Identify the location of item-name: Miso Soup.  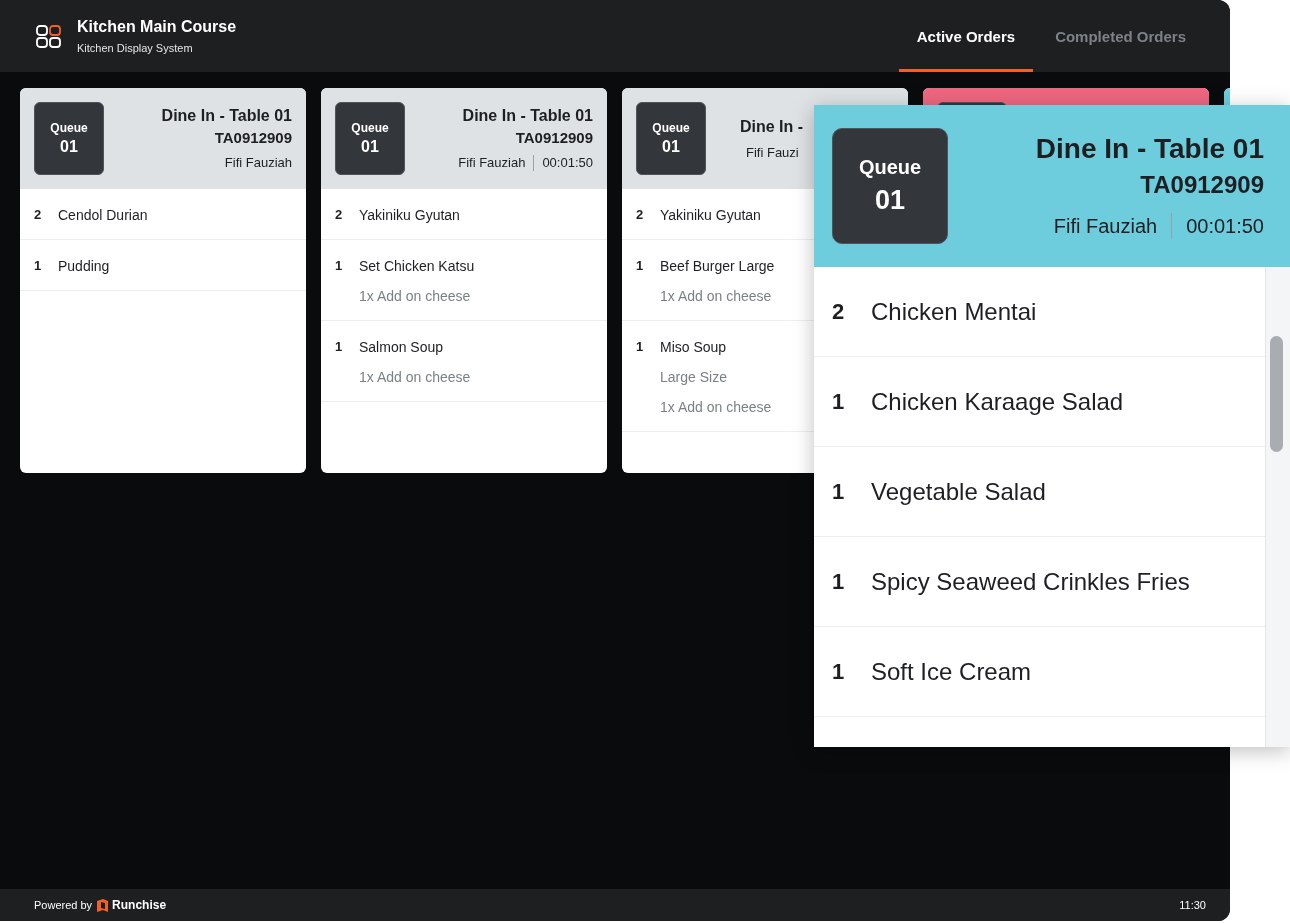
(693, 347).